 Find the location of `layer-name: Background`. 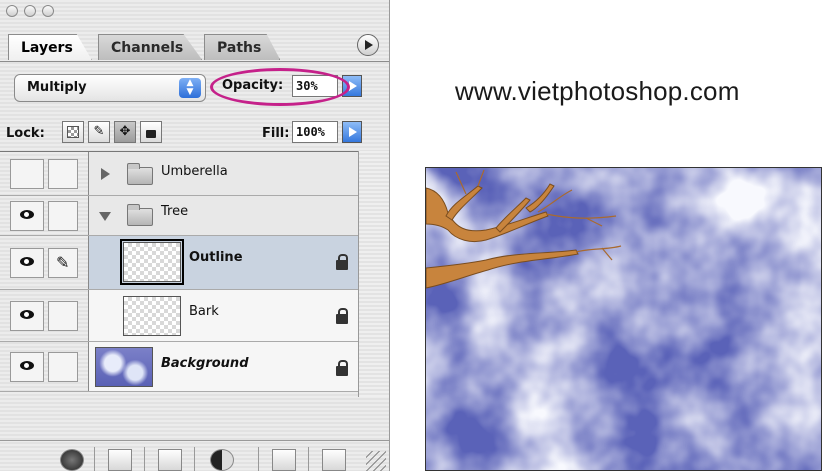

layer-name: Background is located at coordinates (205, 363).